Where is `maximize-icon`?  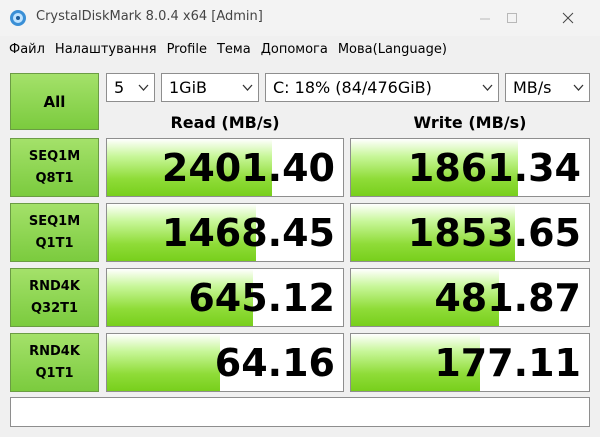
maximize-icon is located at coordinates (511, 17).